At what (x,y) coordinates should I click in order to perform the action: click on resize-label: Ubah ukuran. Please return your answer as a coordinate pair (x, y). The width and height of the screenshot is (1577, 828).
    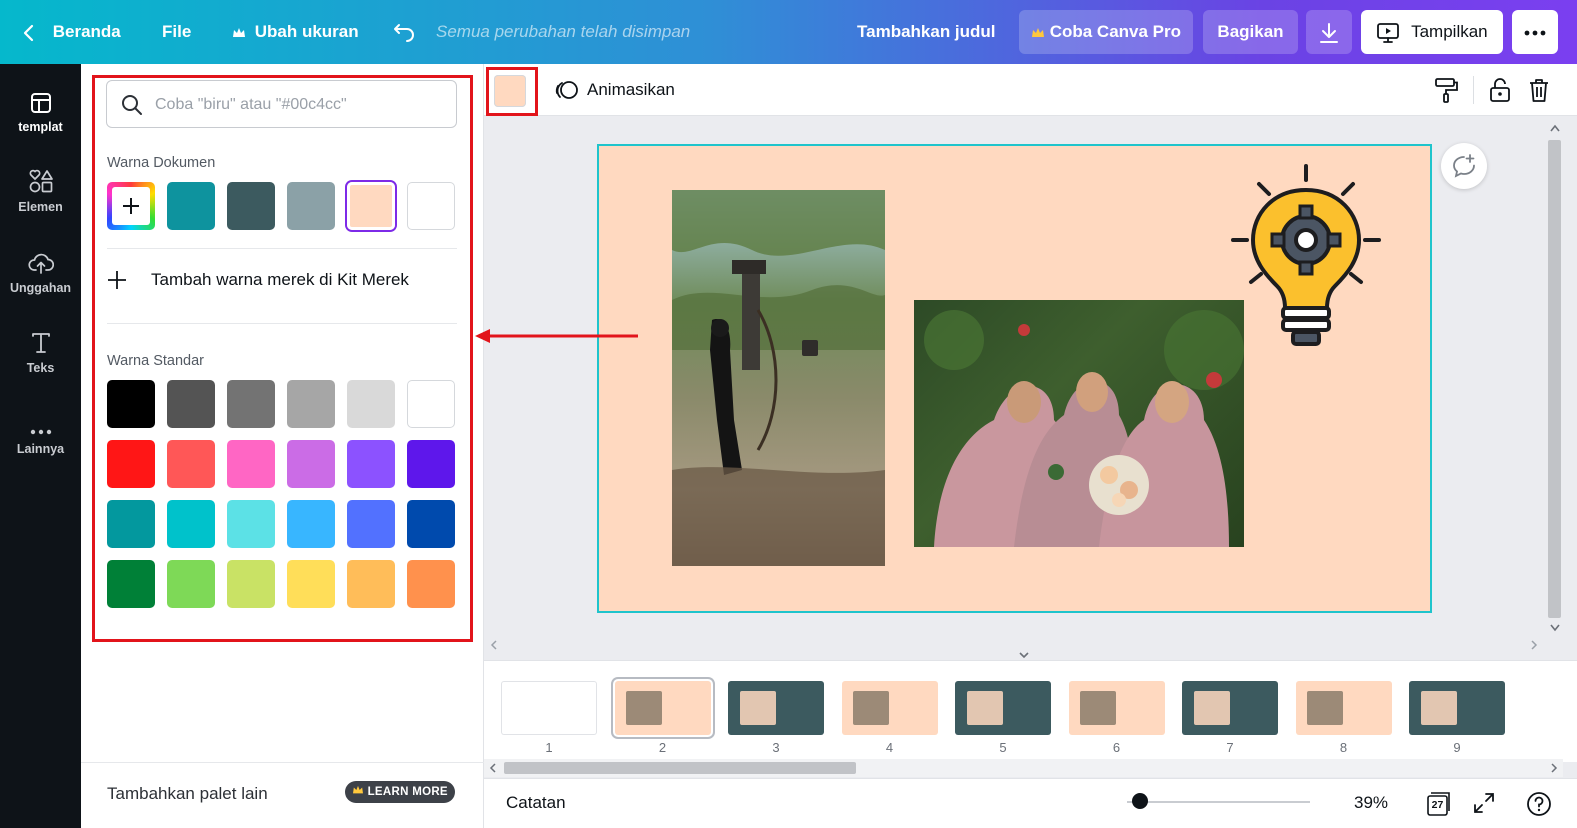
    Looking at the image, I should click on (306, 31).